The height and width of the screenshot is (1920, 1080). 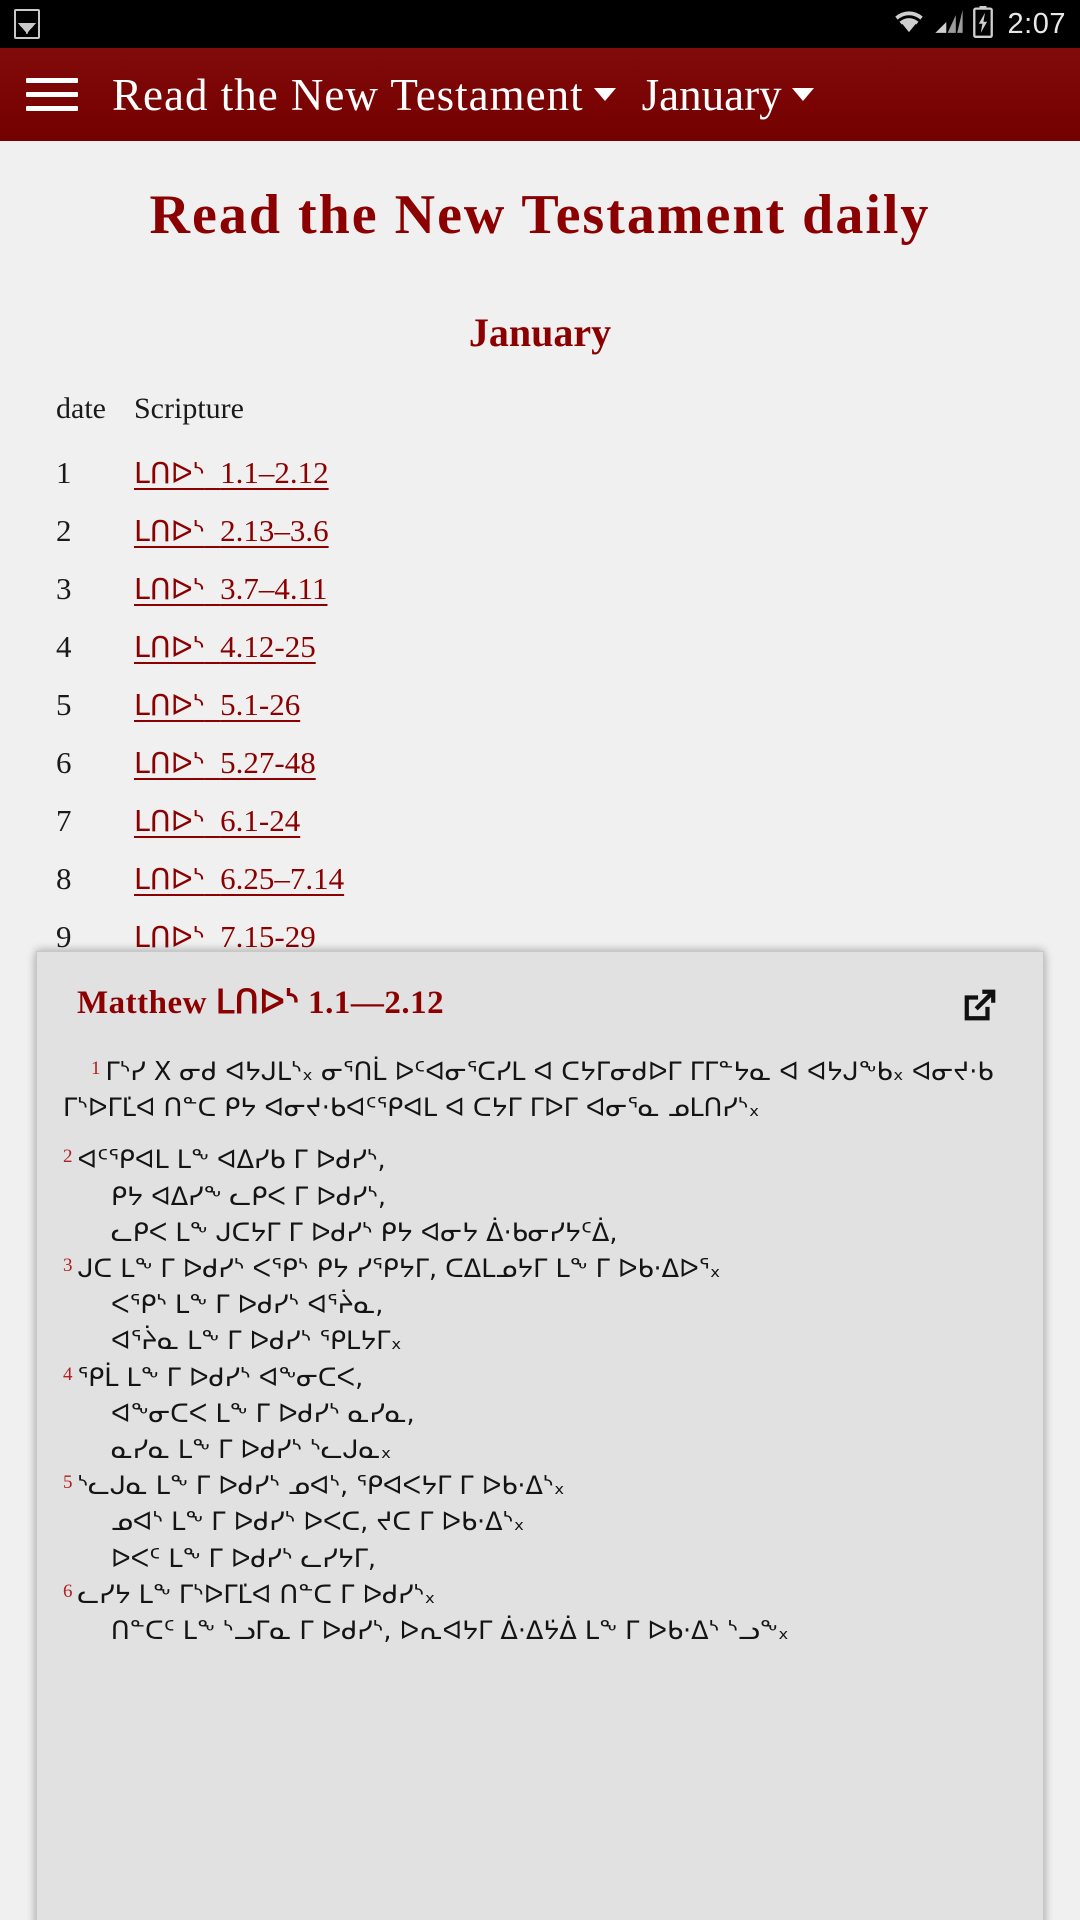 I want to click on row-scripture: ᒪᑎᐅᔅ 1.1–2.12, so click(x=247, y=473).